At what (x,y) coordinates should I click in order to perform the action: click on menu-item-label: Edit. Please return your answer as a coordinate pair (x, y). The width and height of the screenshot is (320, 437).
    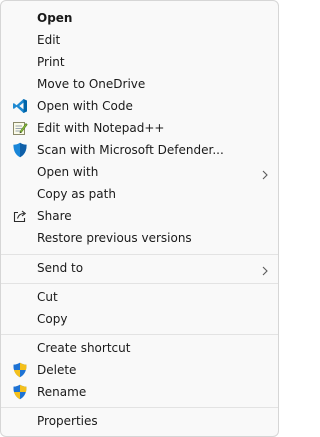
    Looking at the image, I should click on (49, 40).